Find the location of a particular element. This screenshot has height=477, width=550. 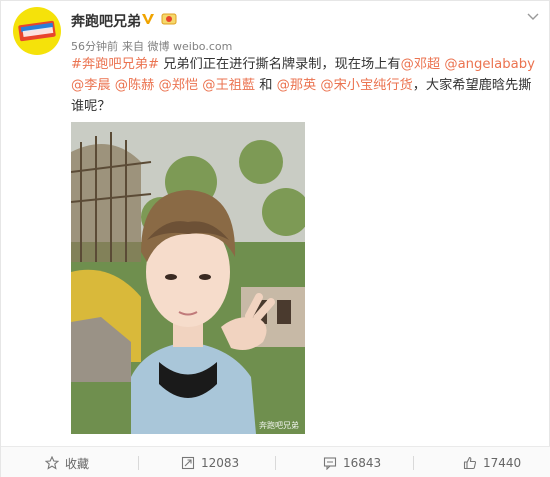

action-bar: 收藏 12083 16843 17440 is located at coordinates (275, 461).